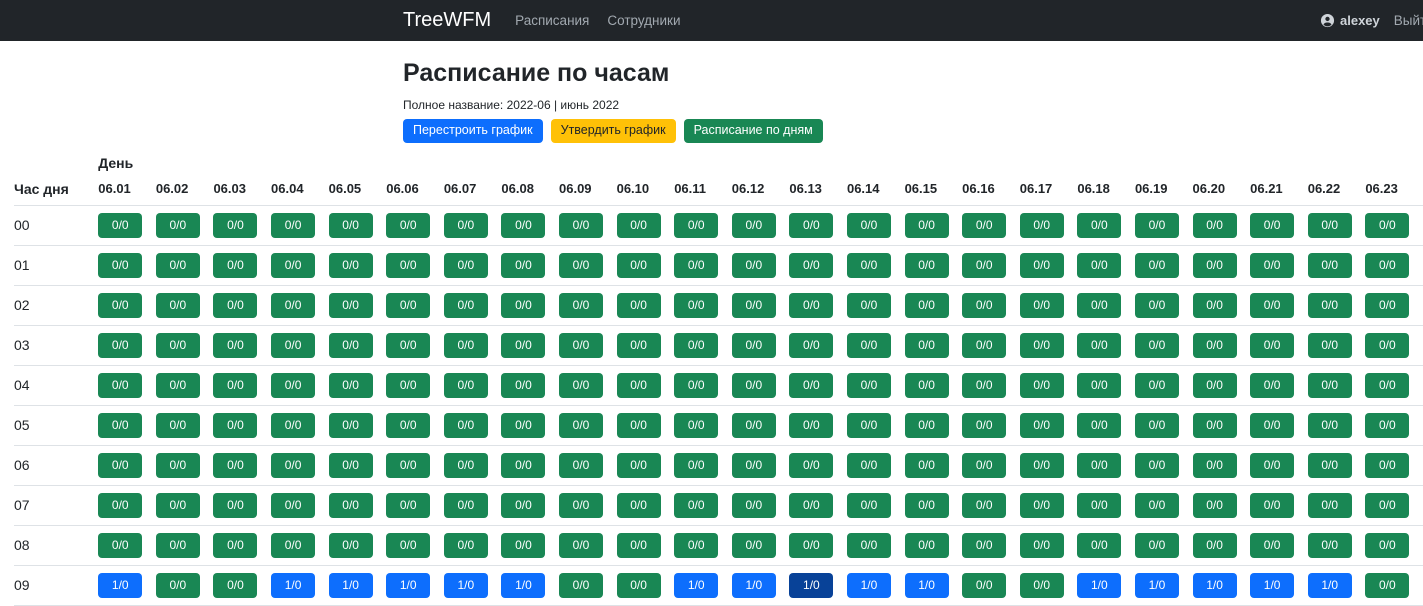 This screenshot has width=1423, height=606. I want to click on nav-link-schedules: Расписания, so click(552, 20).